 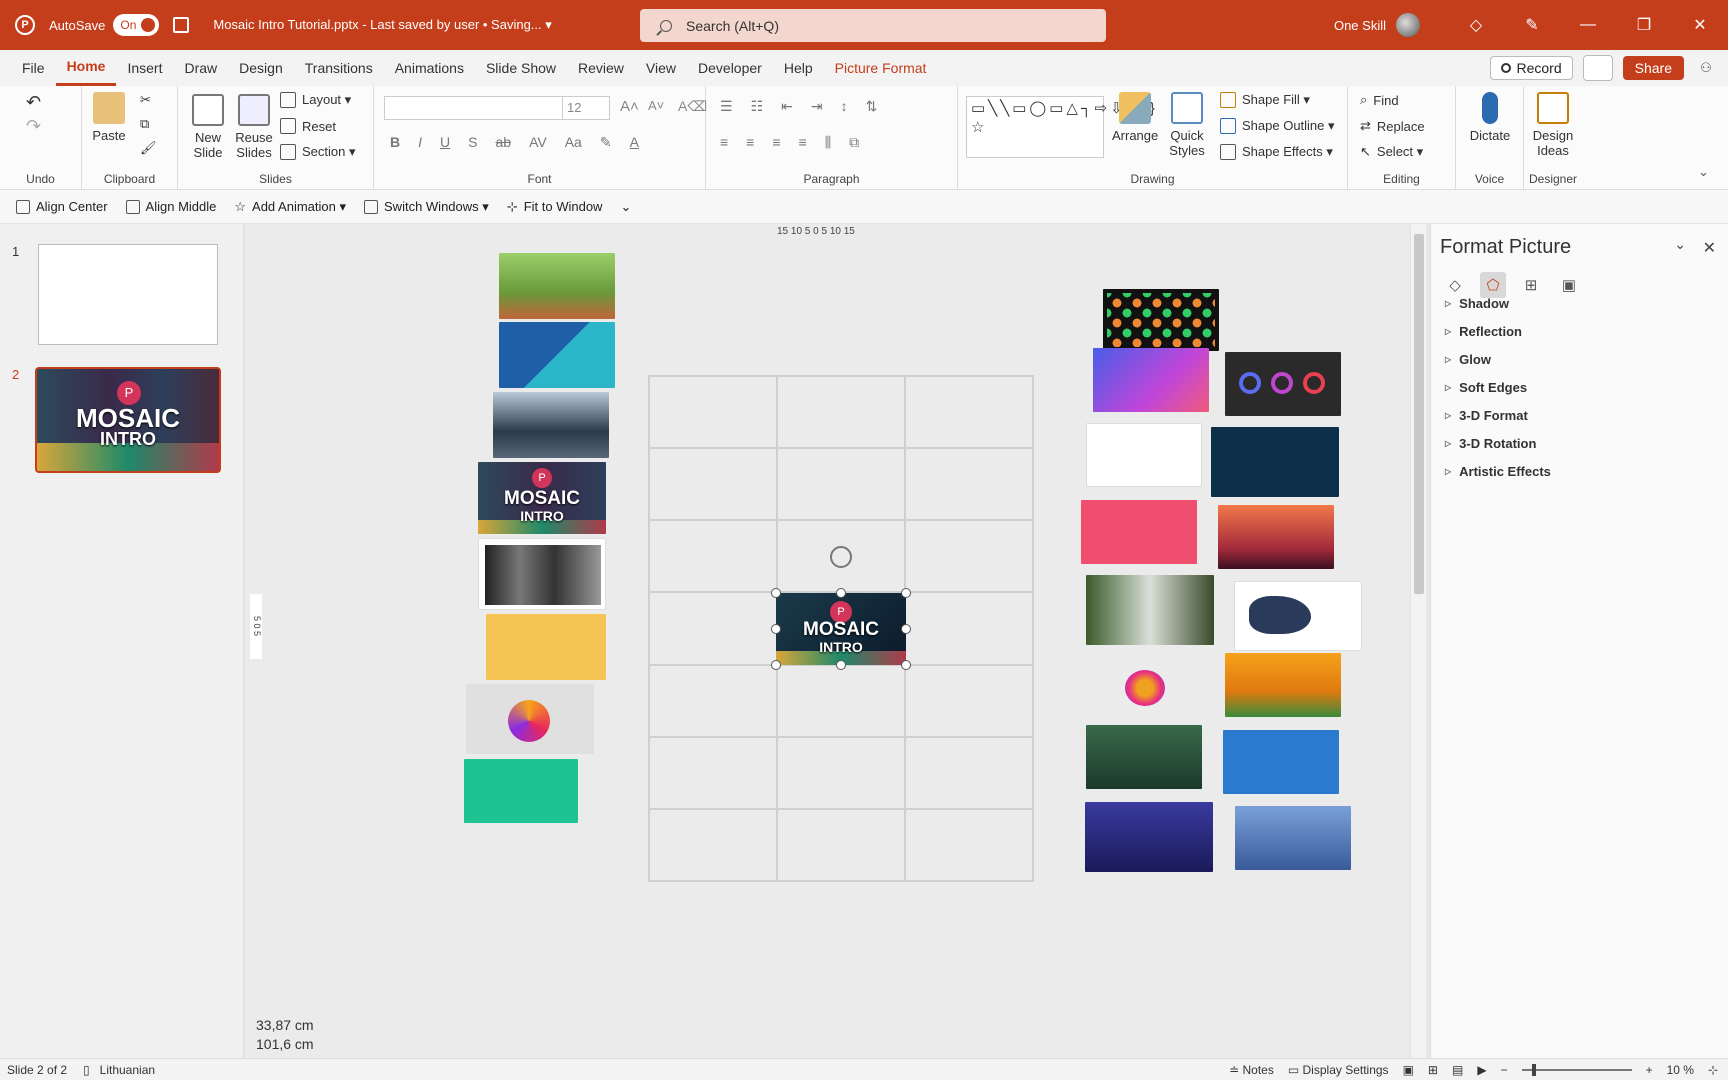 What do you see at coordinates (692, 106) in the screenshot?
I see `clear-format-icon: A⌫` at bounding box center [692, 106].